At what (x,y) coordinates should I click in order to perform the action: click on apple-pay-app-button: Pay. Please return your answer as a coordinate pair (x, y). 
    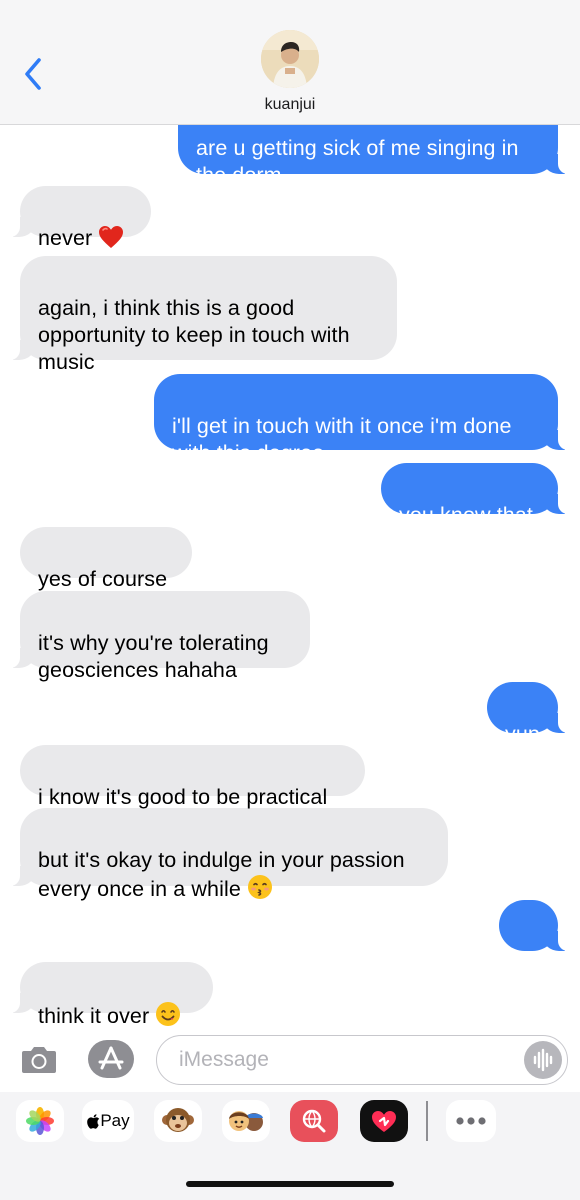
    Looking at the image, I should click on (108, 1121).